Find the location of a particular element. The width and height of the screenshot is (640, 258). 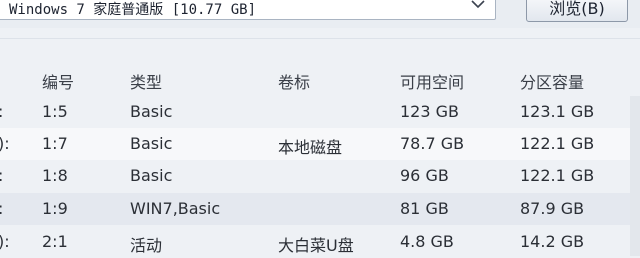

cell-id: 1:9 is located at coordinates (55, 208).